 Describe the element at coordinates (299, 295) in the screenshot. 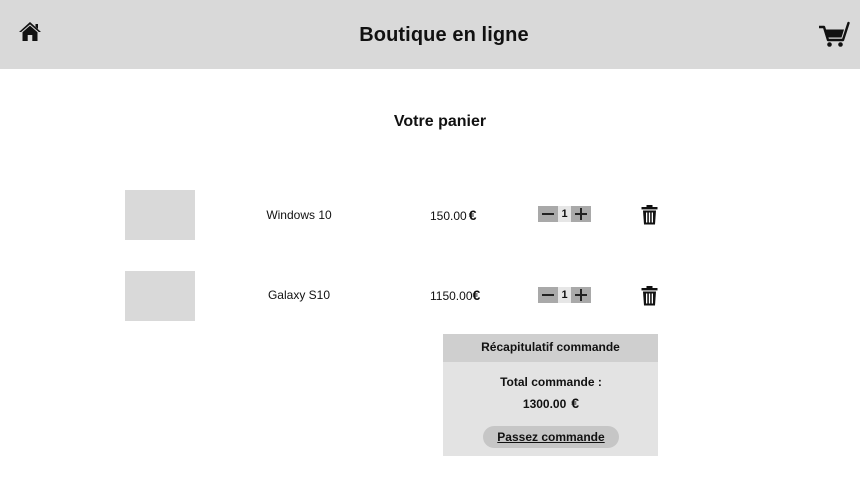

I see `product-name: Galaxy S10` at that location.